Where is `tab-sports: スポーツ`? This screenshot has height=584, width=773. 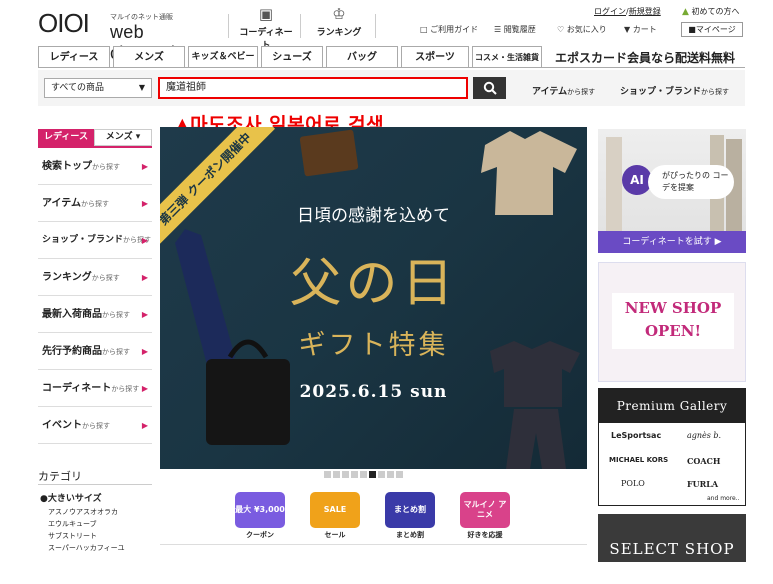 tab-sports: スポーツ is located at coordinates (435, 57).